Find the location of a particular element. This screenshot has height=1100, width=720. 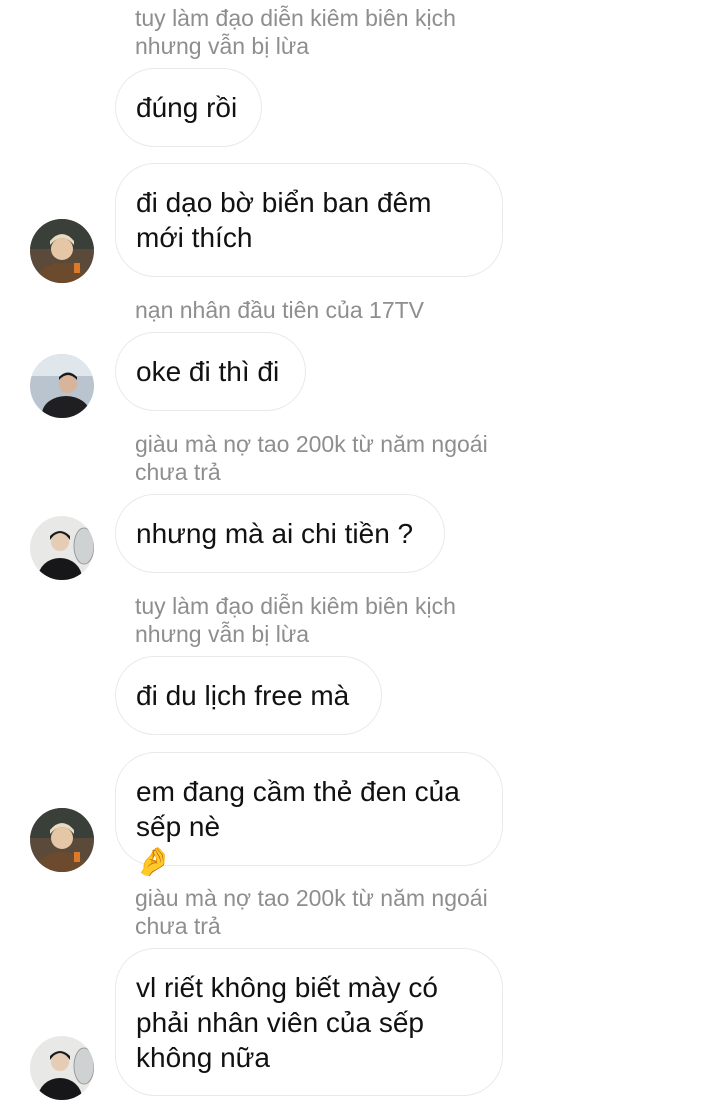

message-text: đi du lịch free mà is located at coordinates (243, 695).